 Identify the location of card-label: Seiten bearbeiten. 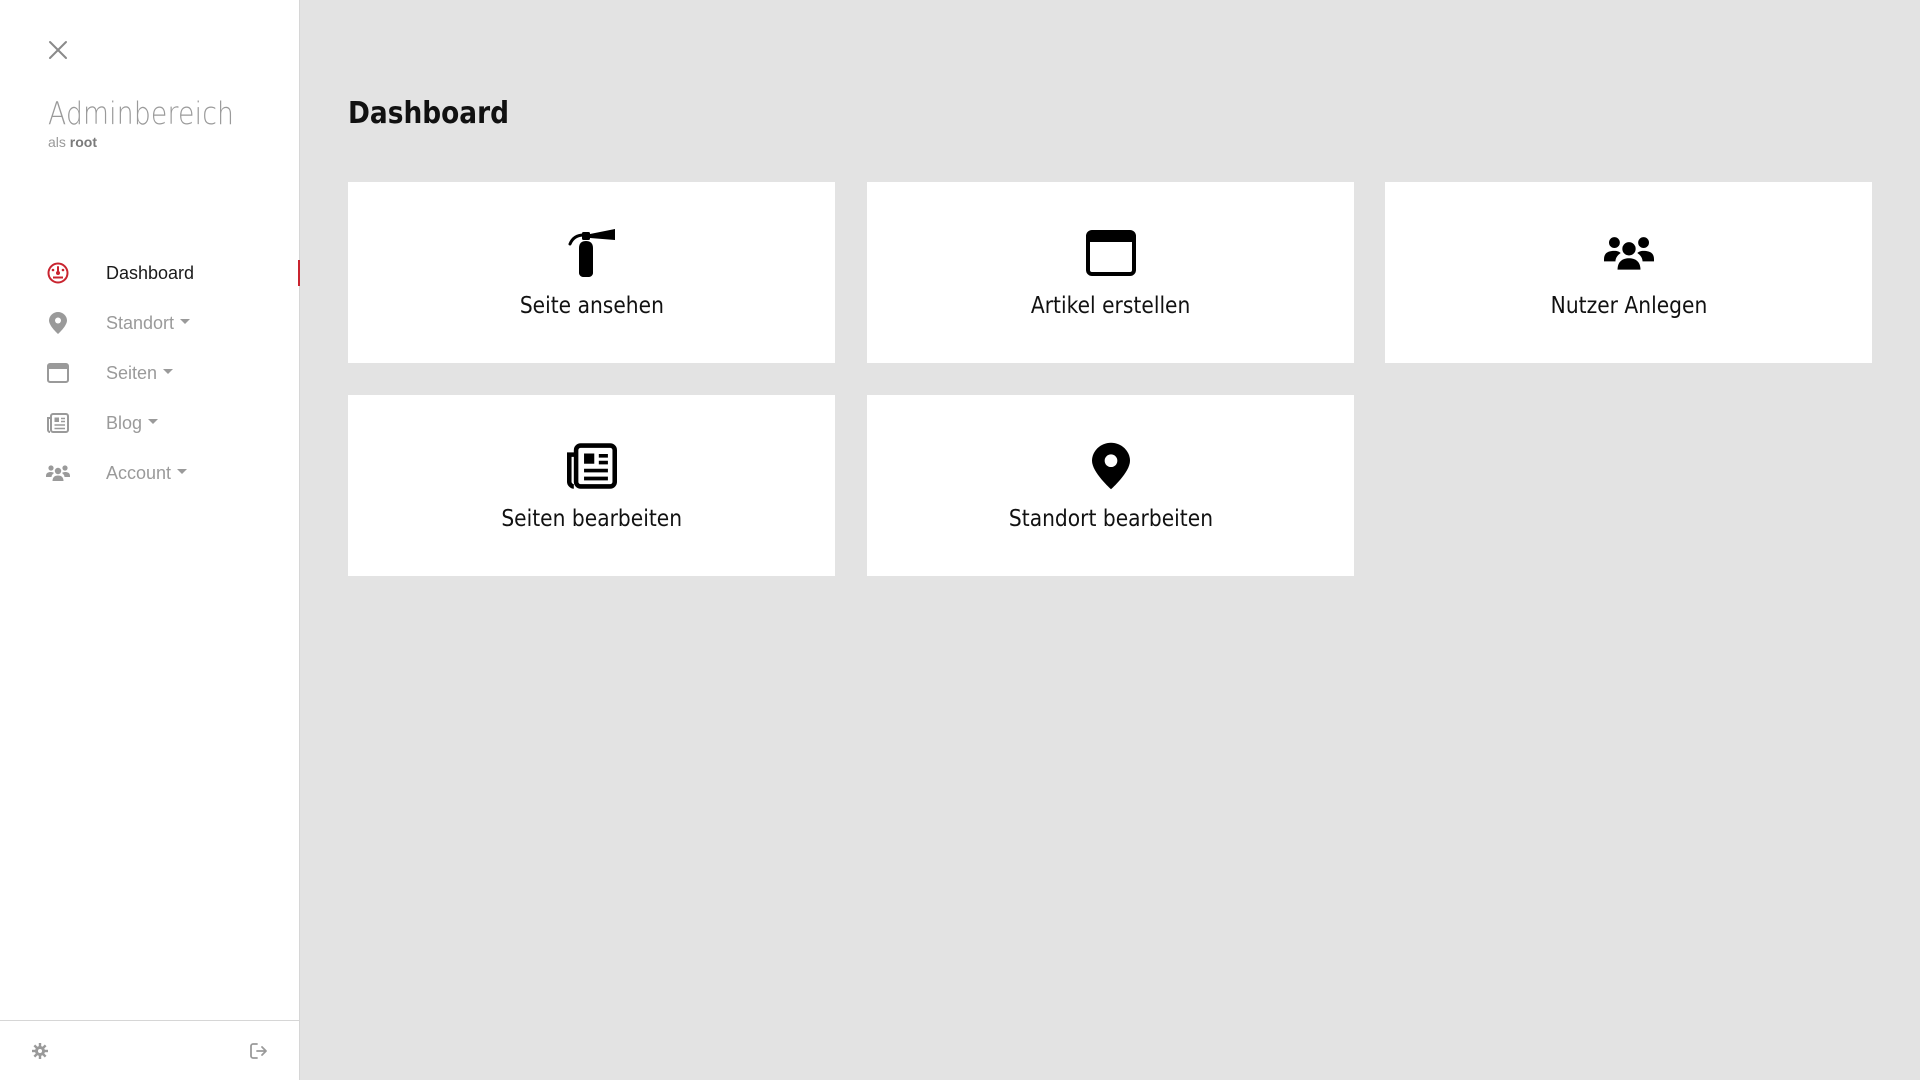
(591, 518).